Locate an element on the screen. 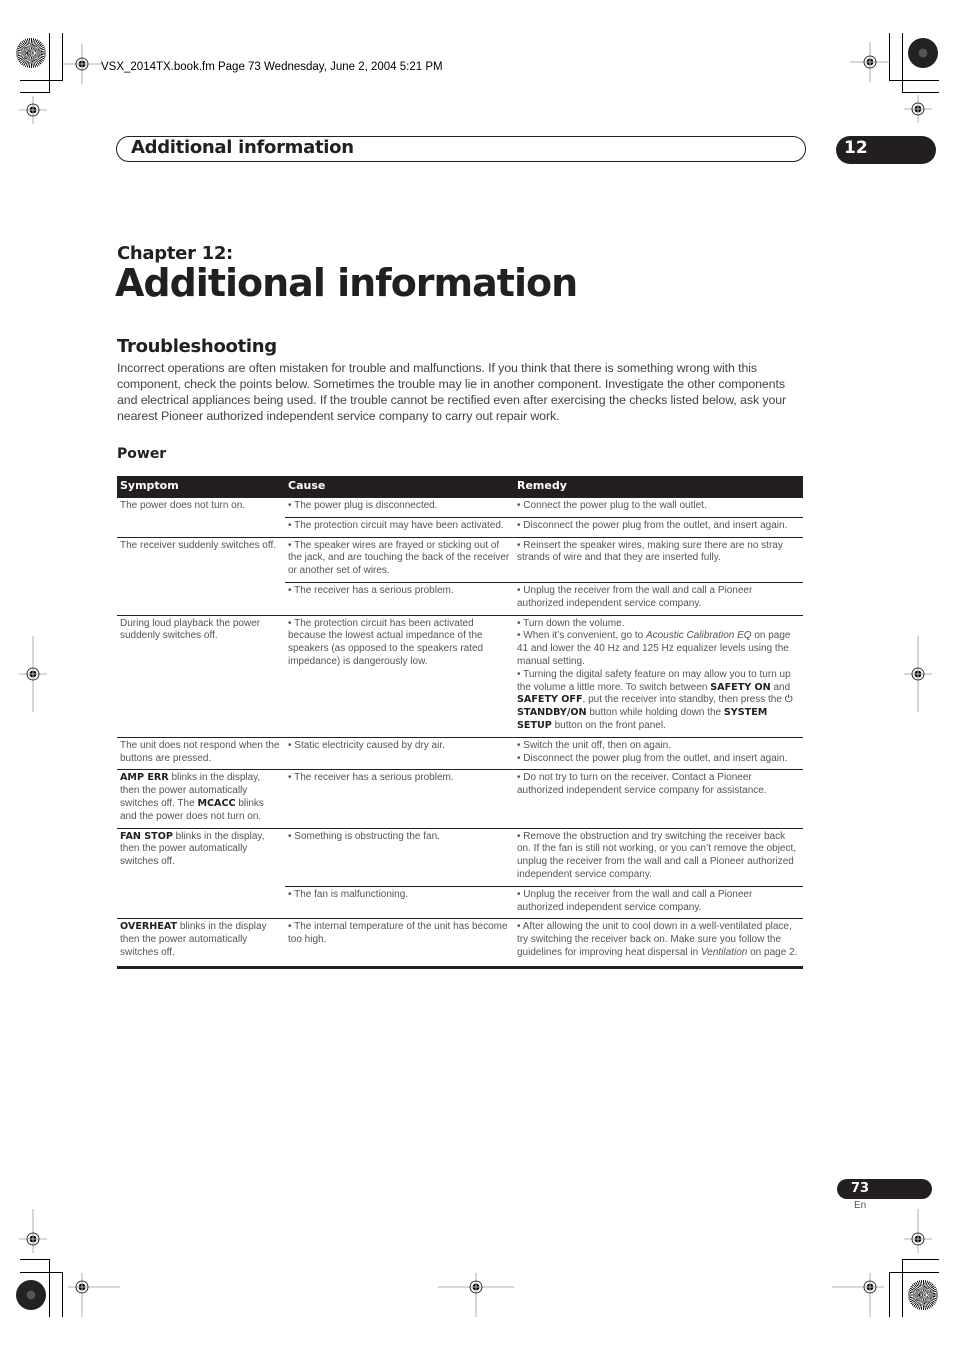 The height and width of the screenshot is (1351, 954). running-header-title: Additional information is located at coordinates (242, 147).